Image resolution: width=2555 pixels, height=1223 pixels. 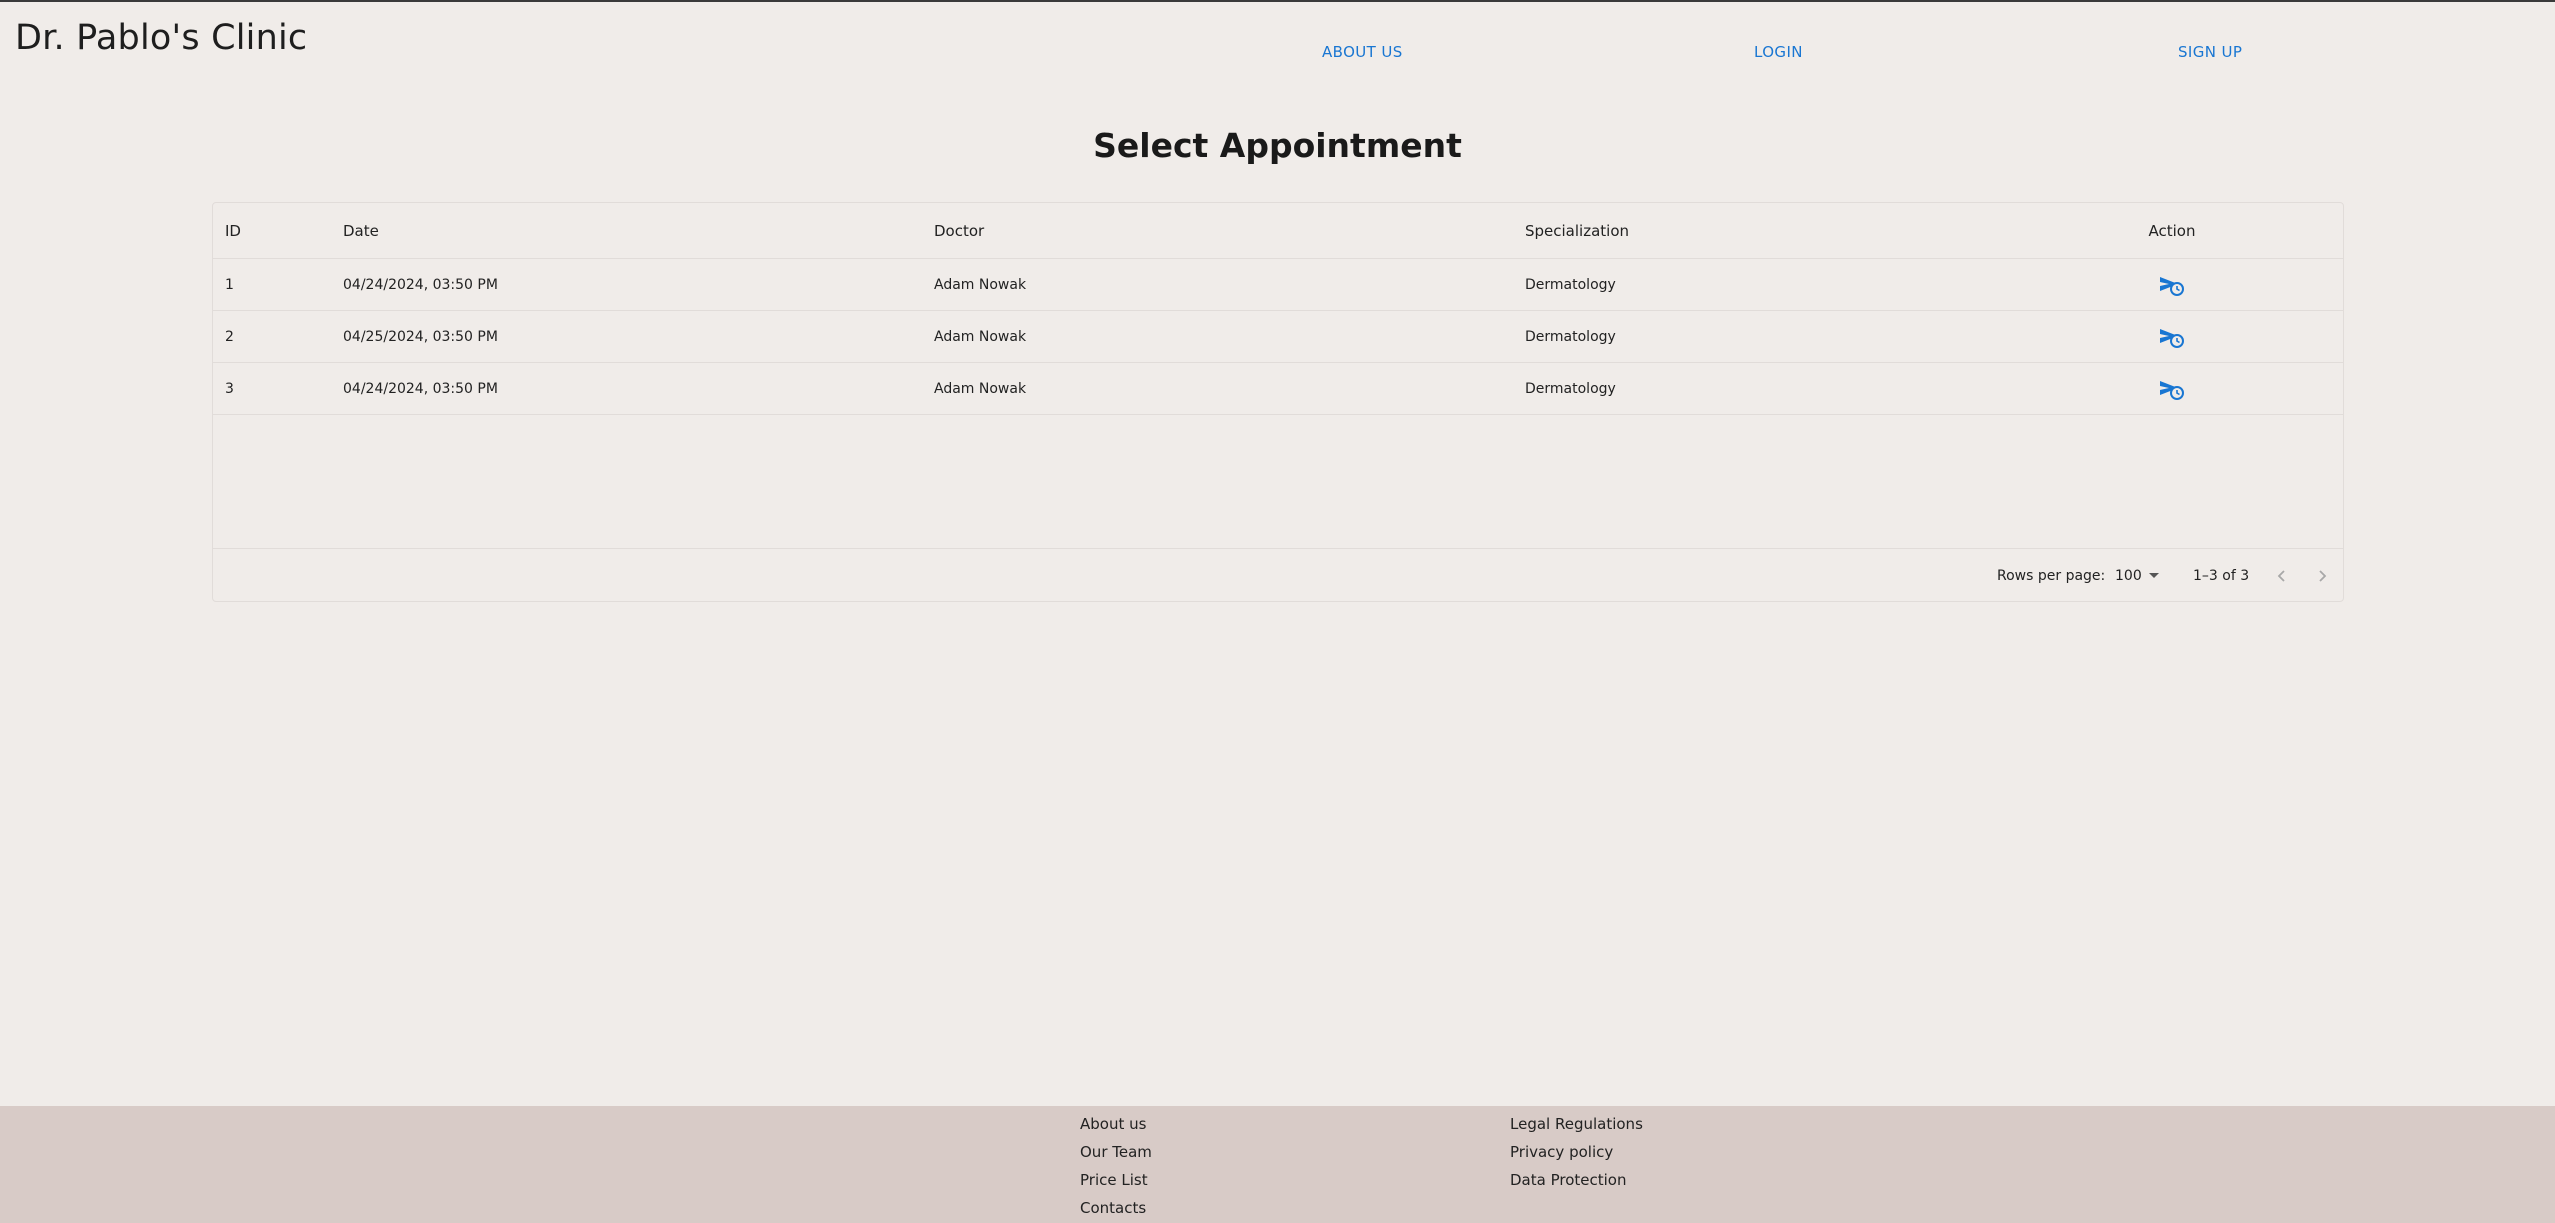 I want to click on cell-id: 1, so click(x=229, y=284).